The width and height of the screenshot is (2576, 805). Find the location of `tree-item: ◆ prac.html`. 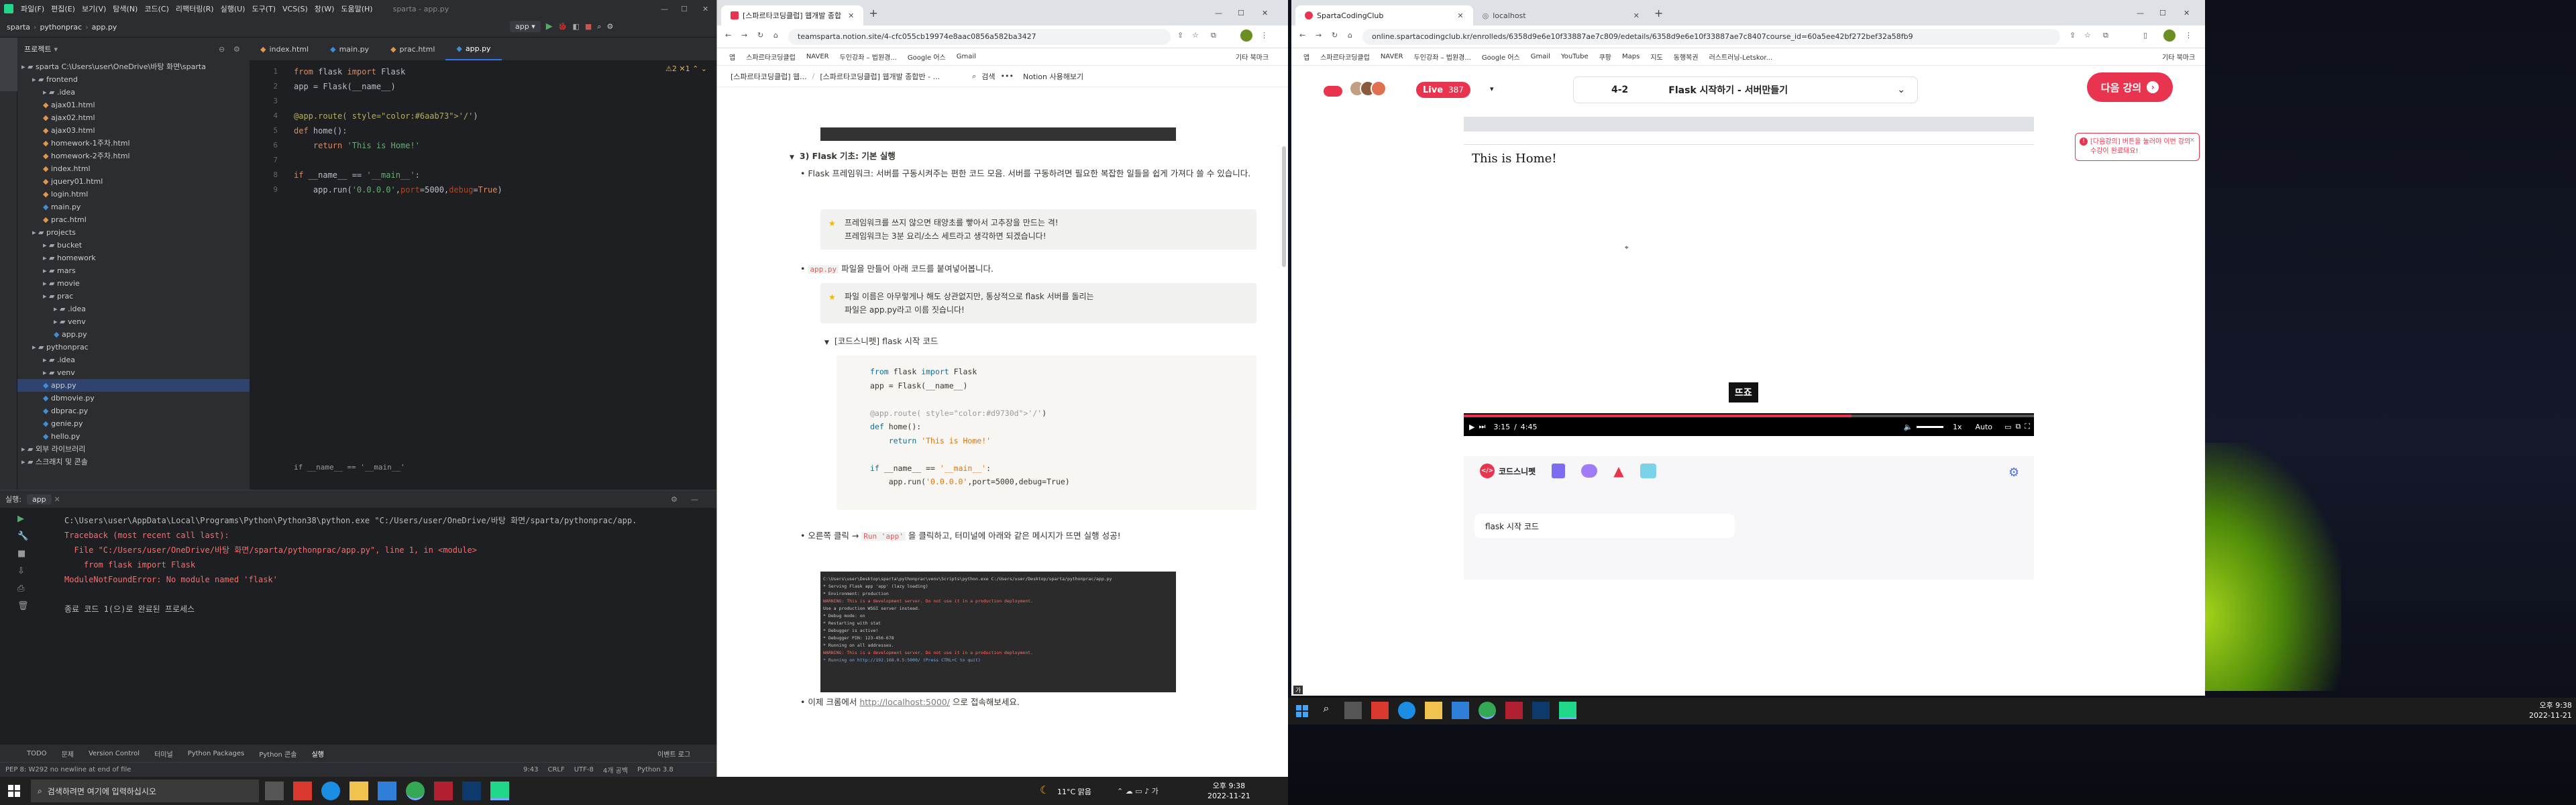

tree-item: ◆ prac.html is located at coordinates (133, 219).